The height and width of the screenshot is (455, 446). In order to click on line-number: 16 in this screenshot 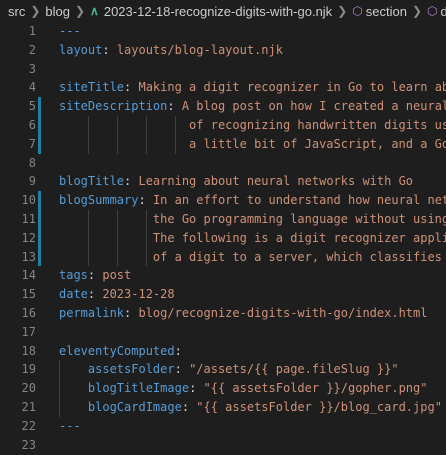, I will do `click(28, 312)`.